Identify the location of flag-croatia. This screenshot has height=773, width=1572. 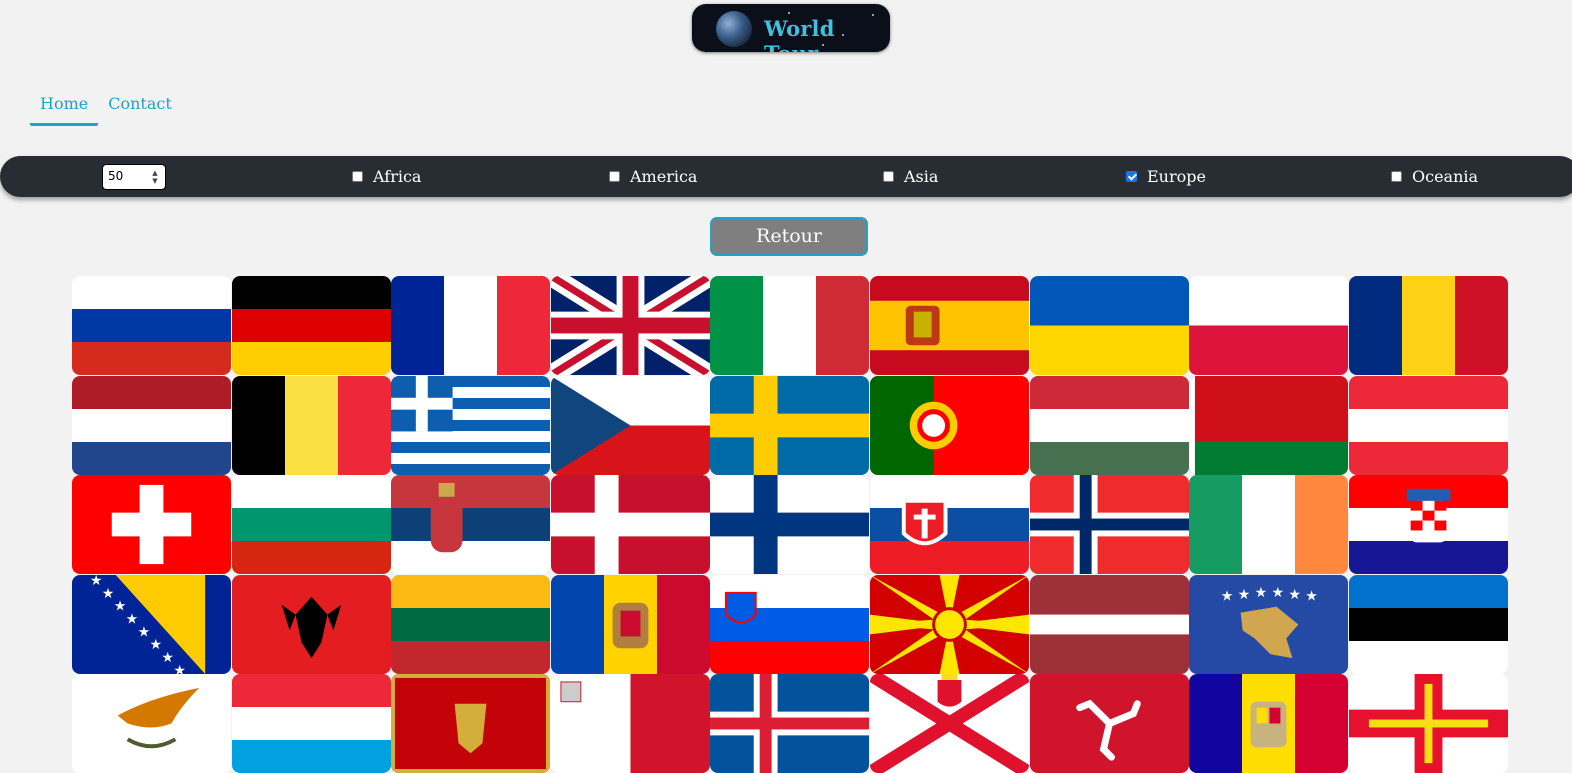
(1428, 524).